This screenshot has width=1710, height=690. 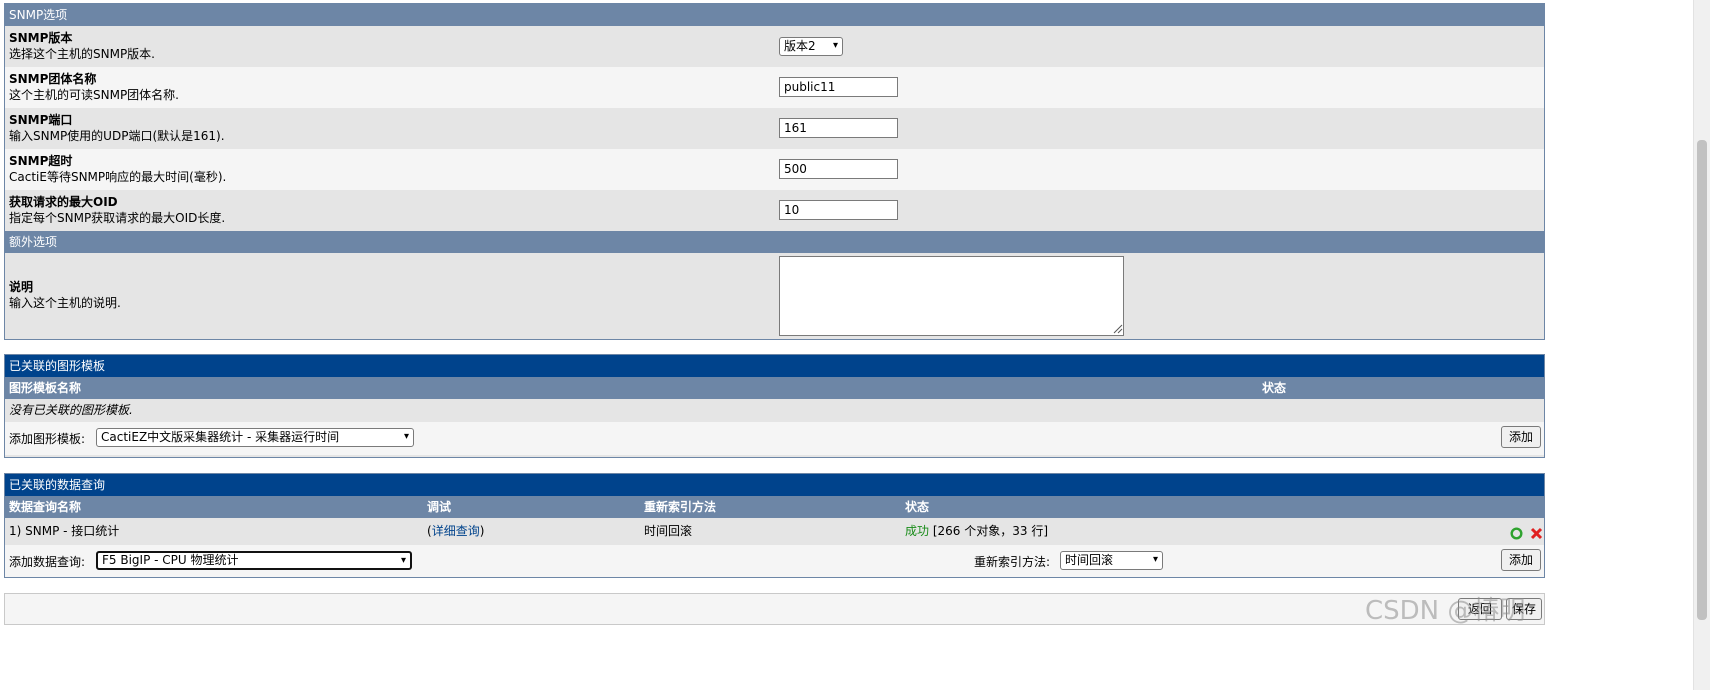 What do you see at coordinates (668, 531) in the screenshot?
I see `query-reindex-method: 时间回滚` at bounding box center [668, 531].